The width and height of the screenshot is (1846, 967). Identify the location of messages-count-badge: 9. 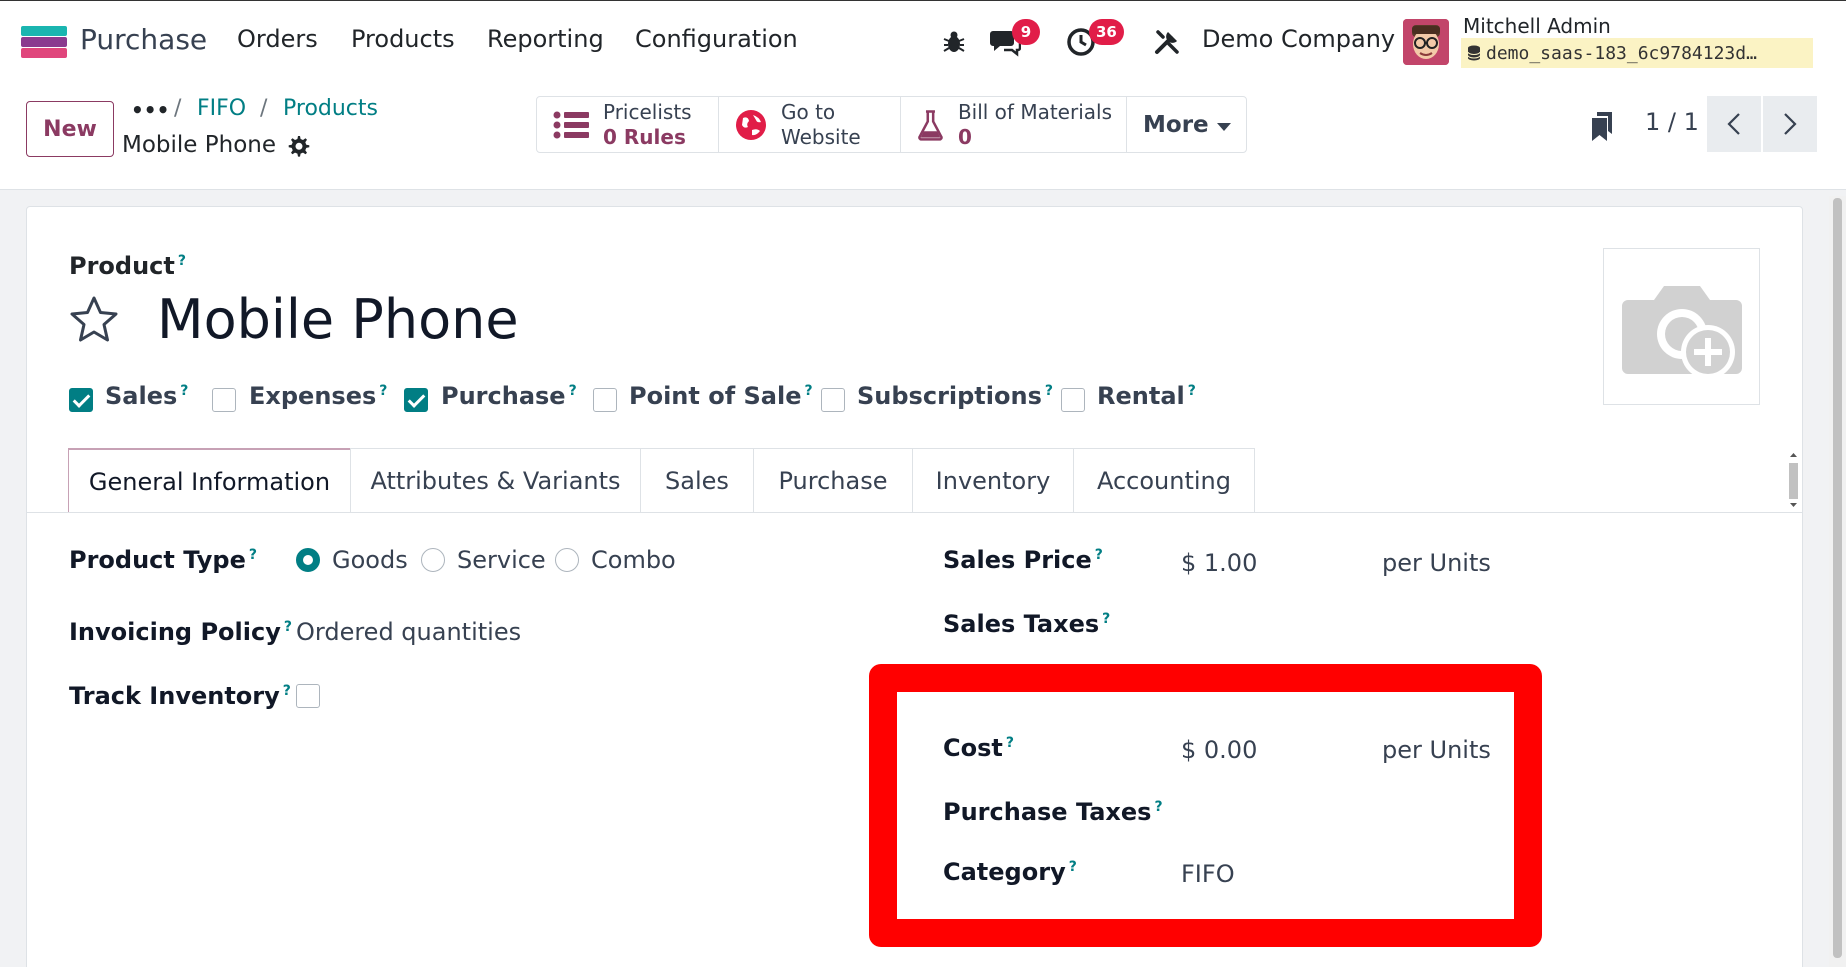
(1026, 32).